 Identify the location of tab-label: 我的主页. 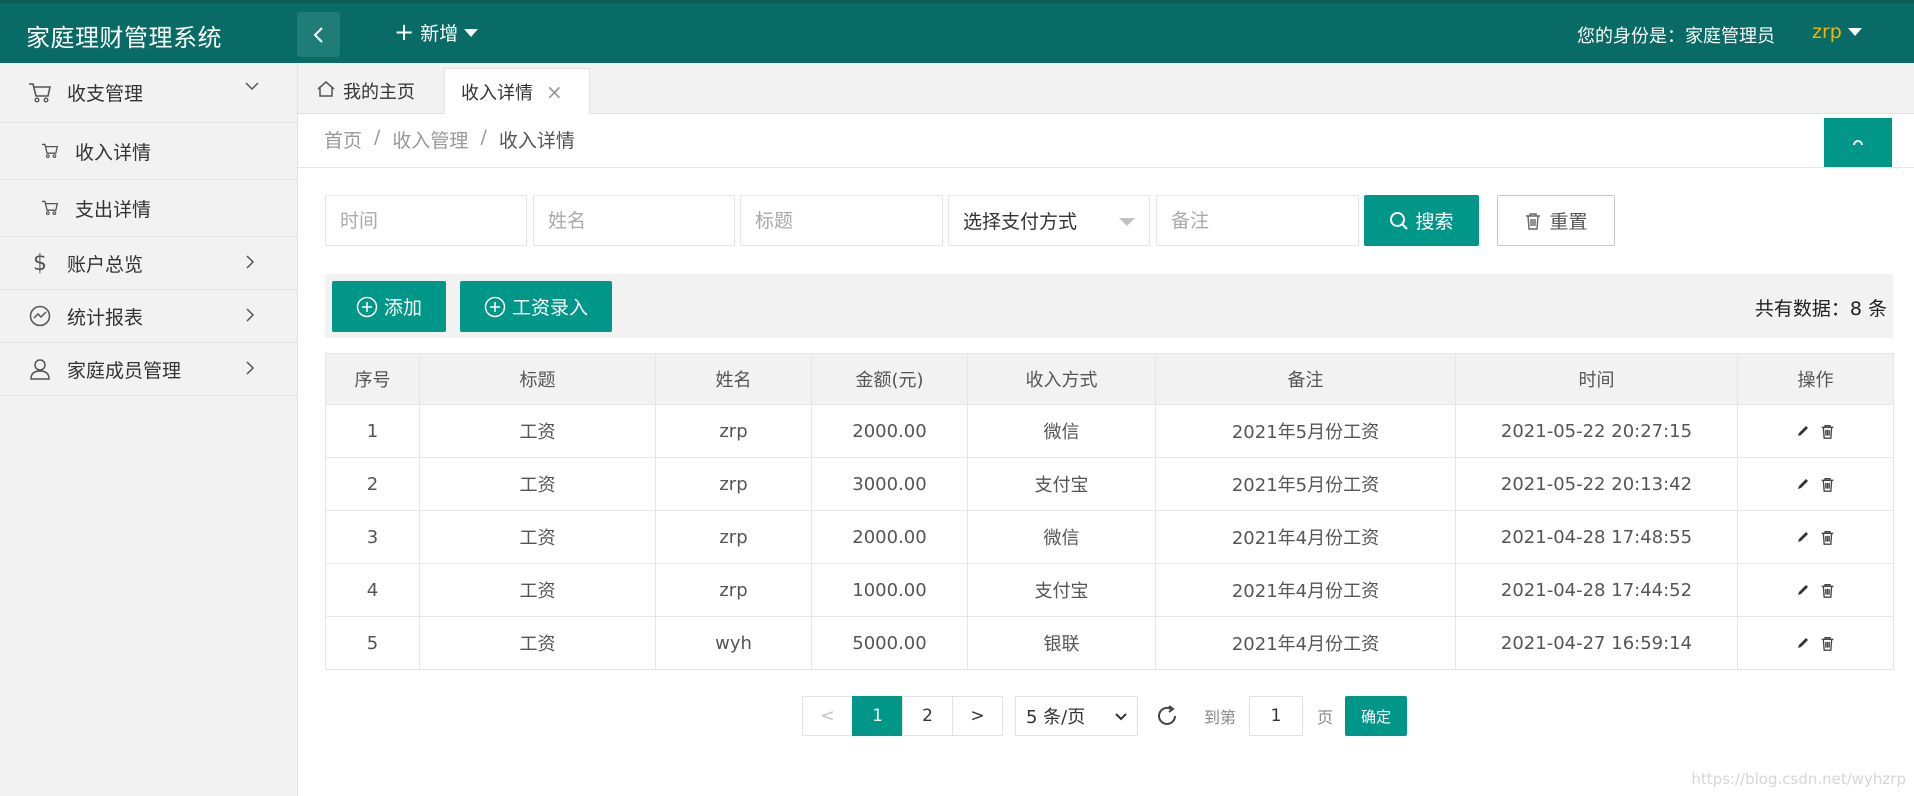
(379, 92).